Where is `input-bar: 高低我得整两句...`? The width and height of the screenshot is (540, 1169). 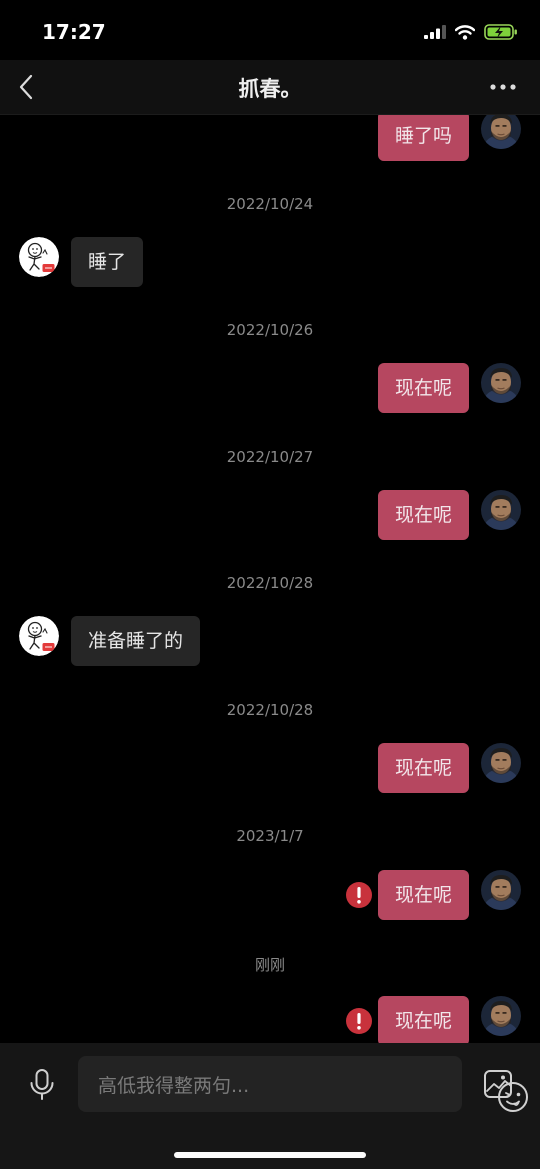 input-bar: 高低我得整两句... is located at coordinates (270, 1106).